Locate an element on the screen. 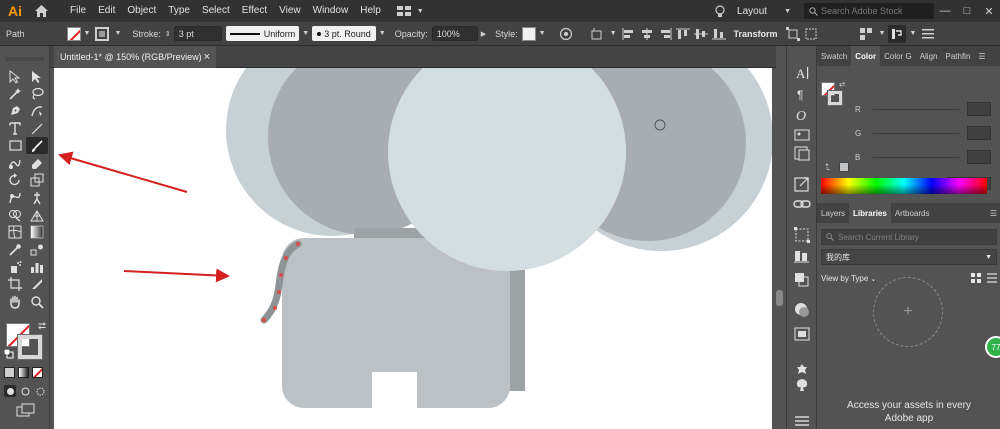 Image resolution: width=1000 pixels, height=429 pixels. export-panel-icon is located at coordinates (801, 184).